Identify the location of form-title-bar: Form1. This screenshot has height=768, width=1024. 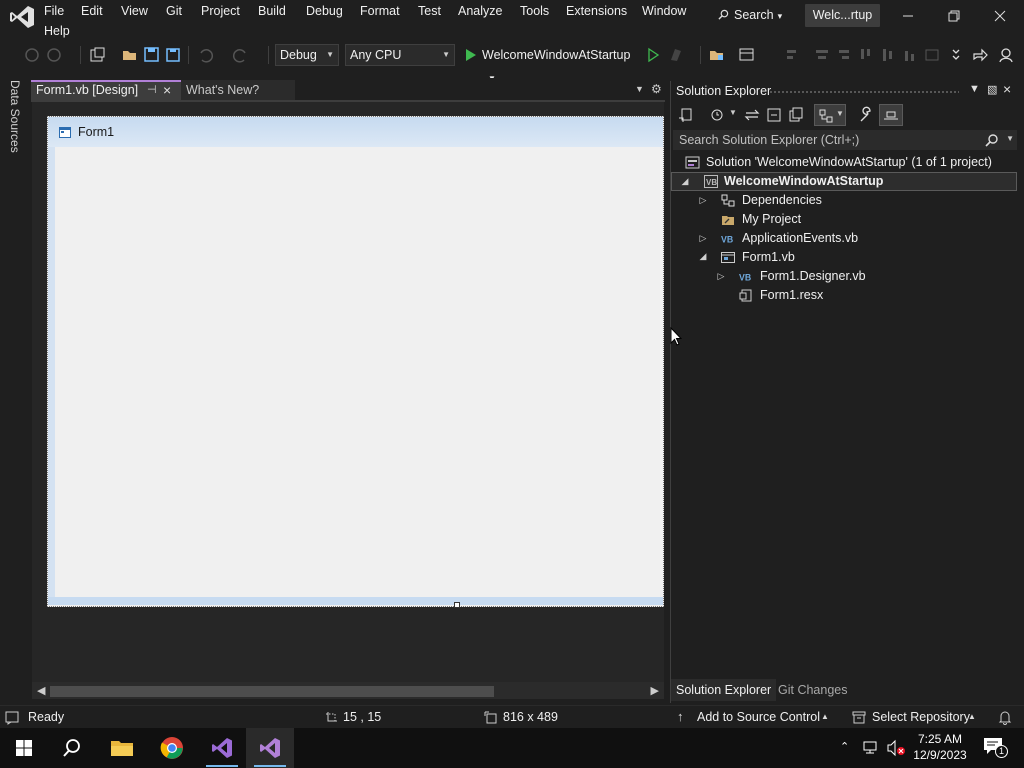
(355, 132).